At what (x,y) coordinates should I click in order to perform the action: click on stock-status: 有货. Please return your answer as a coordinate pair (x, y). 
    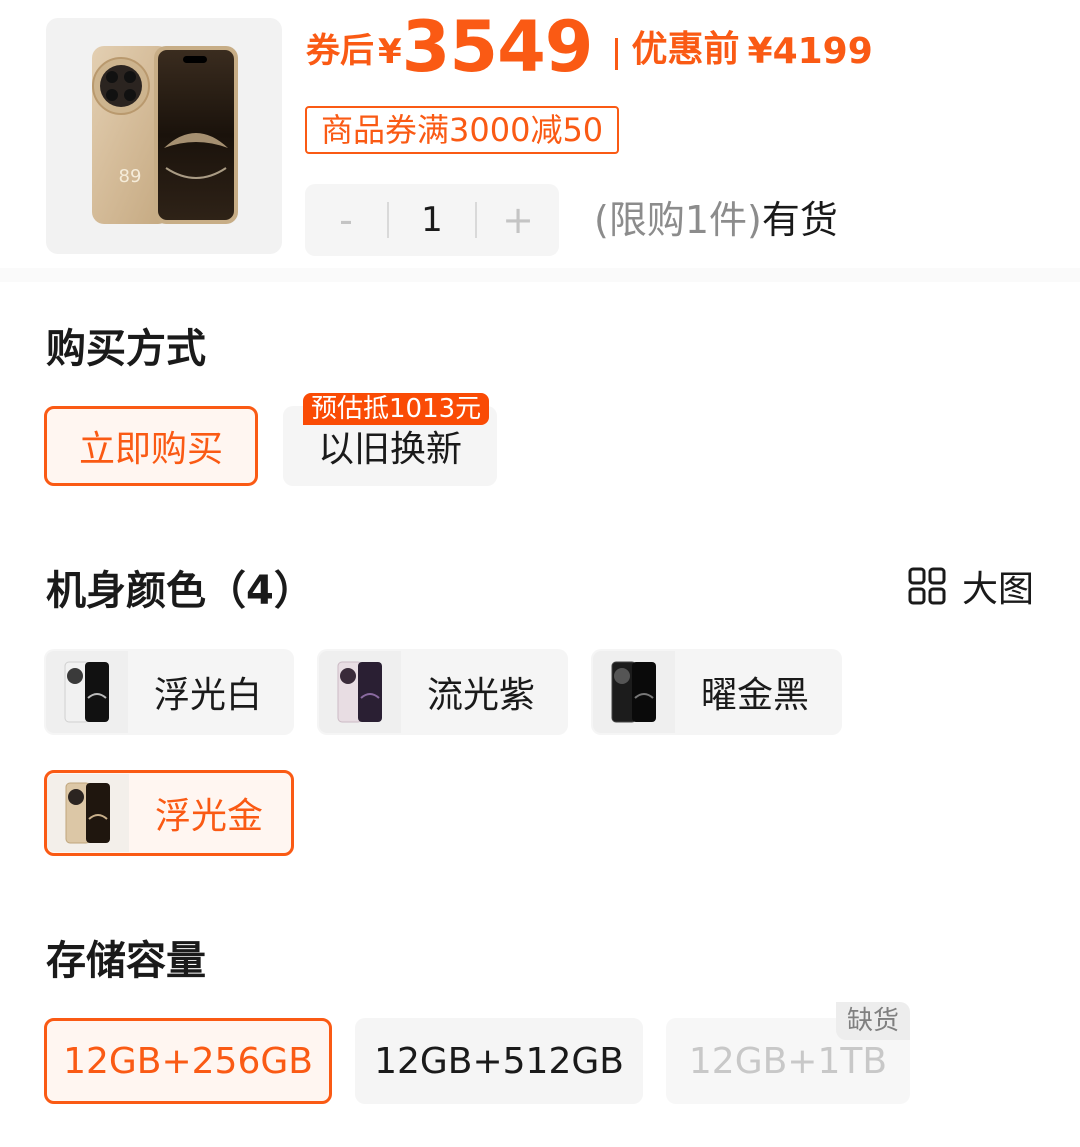
    Looking at the image, I should click on (799, 220).